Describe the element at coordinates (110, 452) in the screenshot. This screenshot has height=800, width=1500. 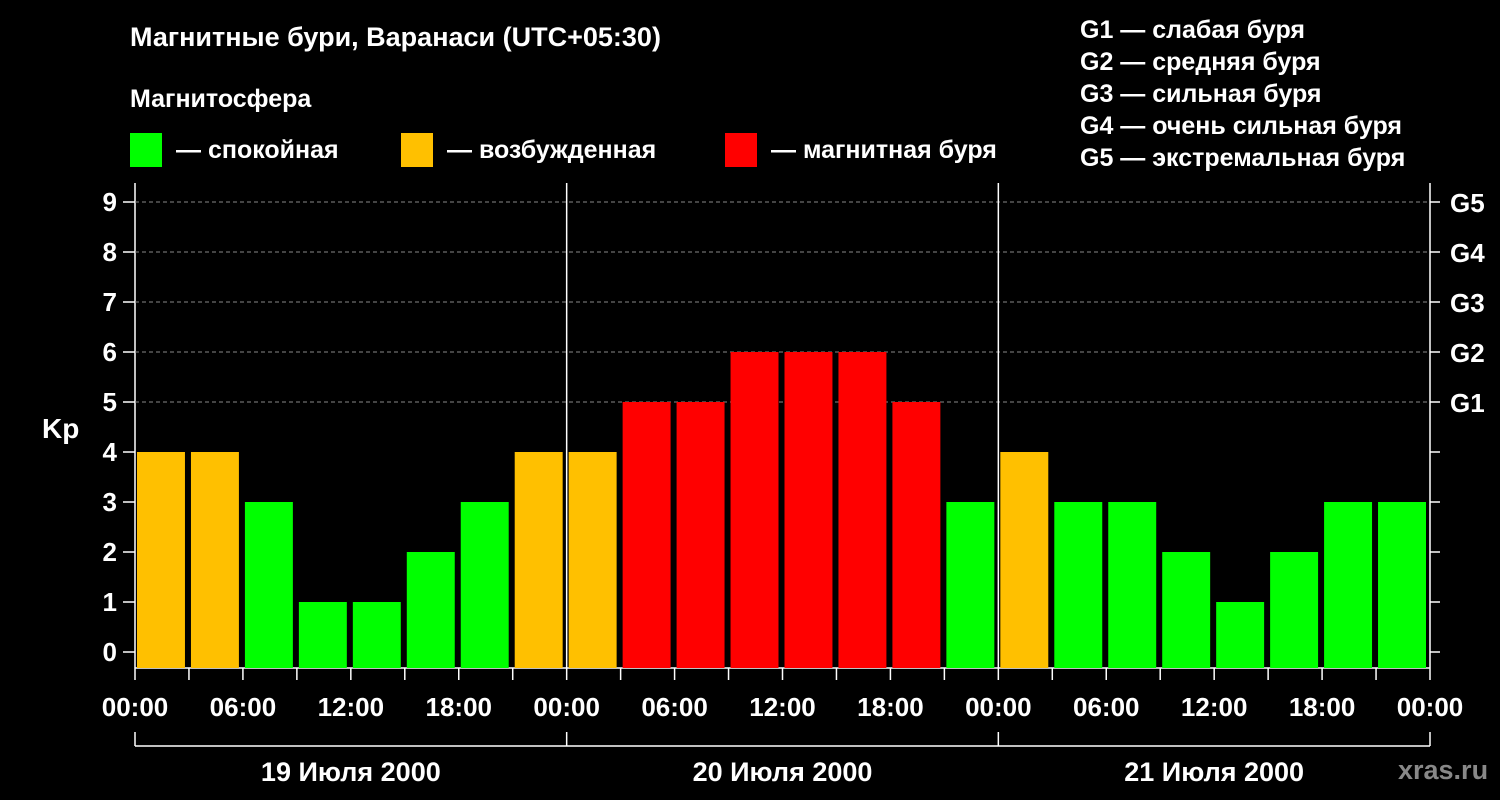
I see `y-tick-label-4: 4` at that location.